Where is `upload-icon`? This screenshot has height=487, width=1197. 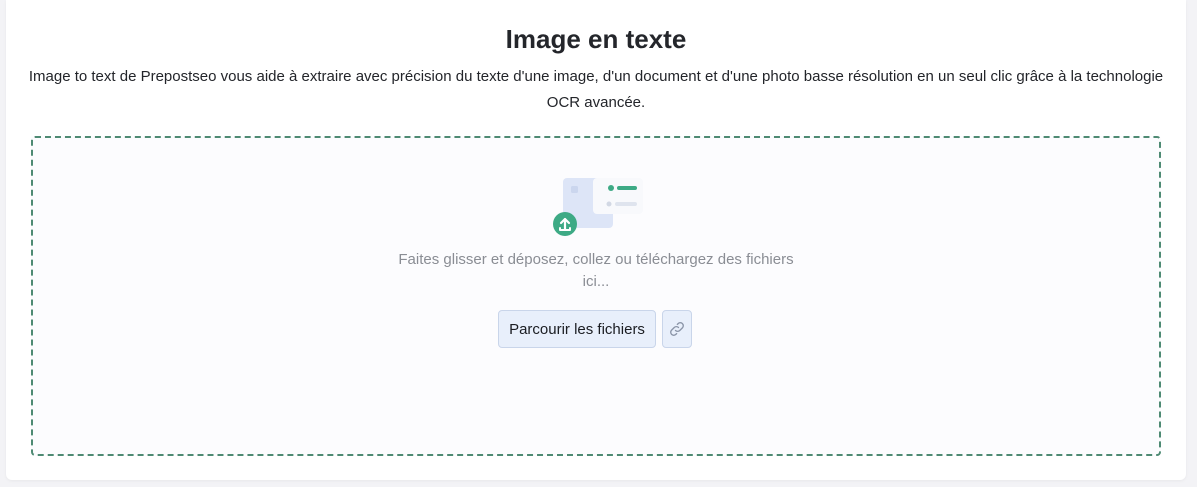 upload-icon is located at coordinates (565, 224).